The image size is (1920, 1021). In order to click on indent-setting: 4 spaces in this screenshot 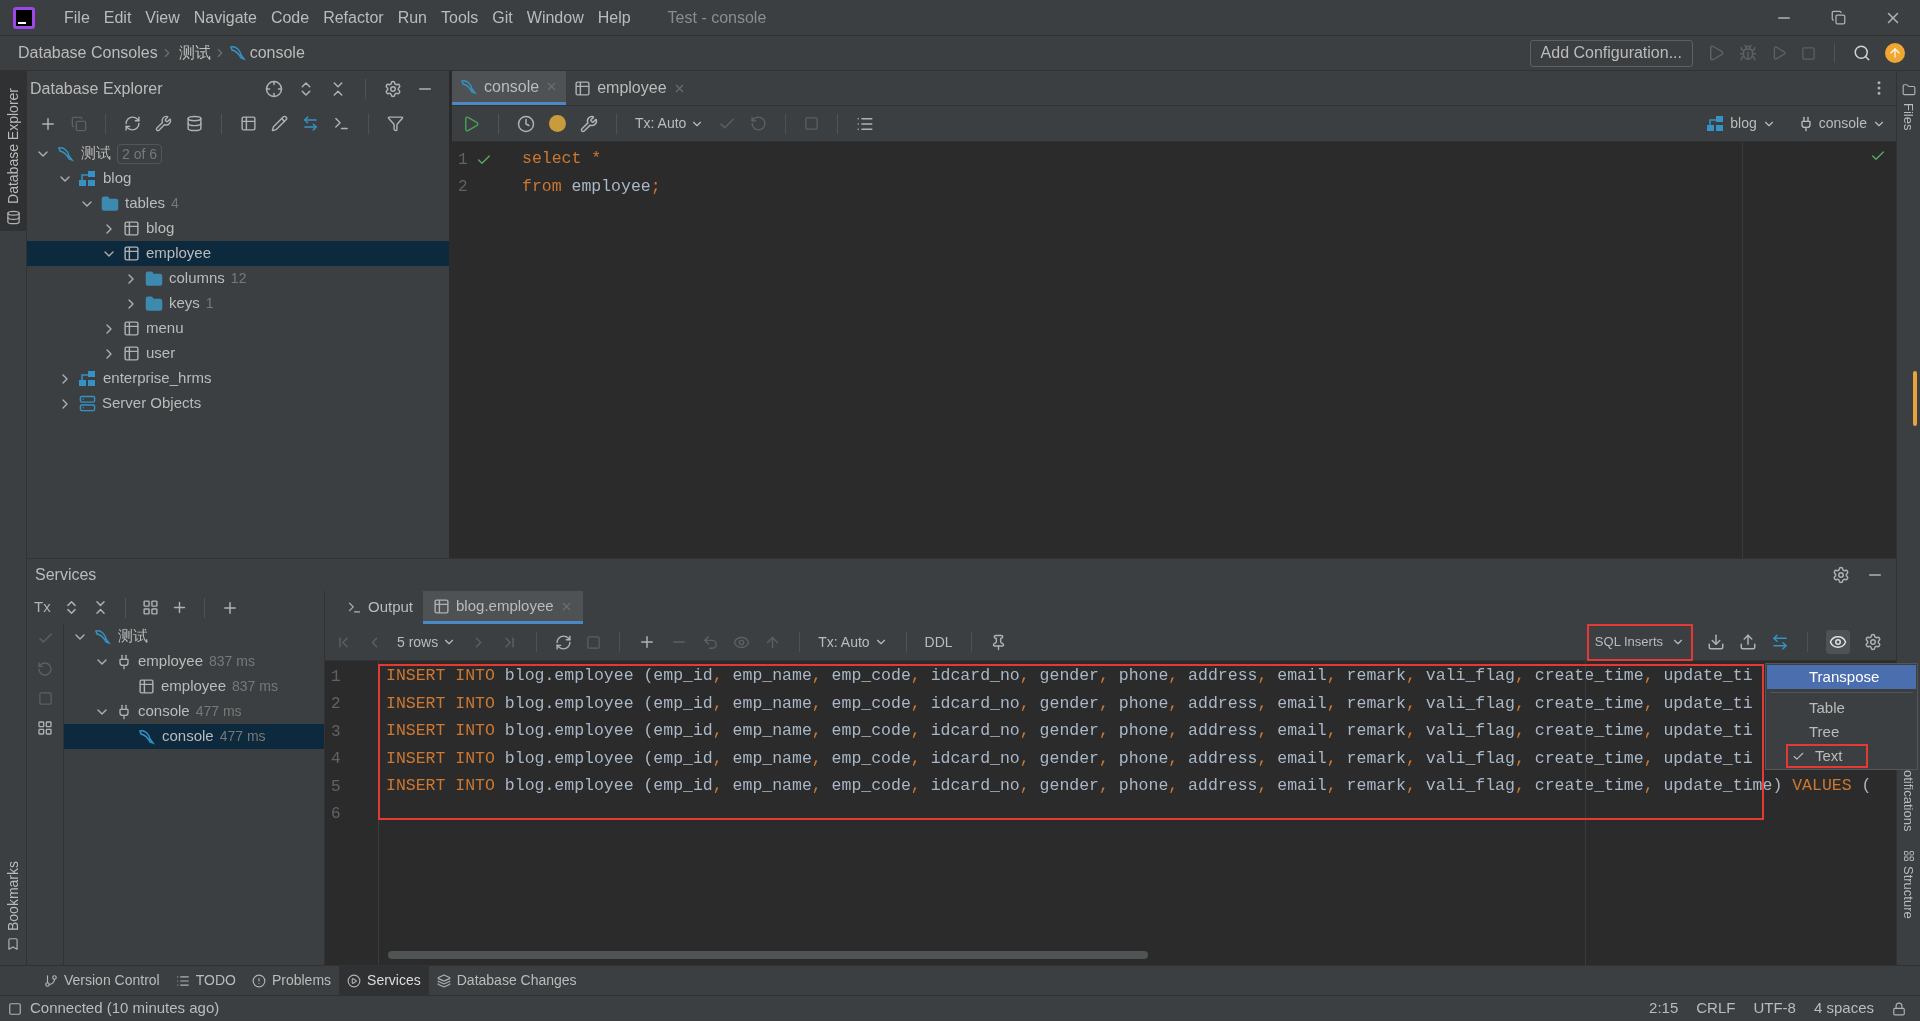, I will do `click(1843, 1008)`.